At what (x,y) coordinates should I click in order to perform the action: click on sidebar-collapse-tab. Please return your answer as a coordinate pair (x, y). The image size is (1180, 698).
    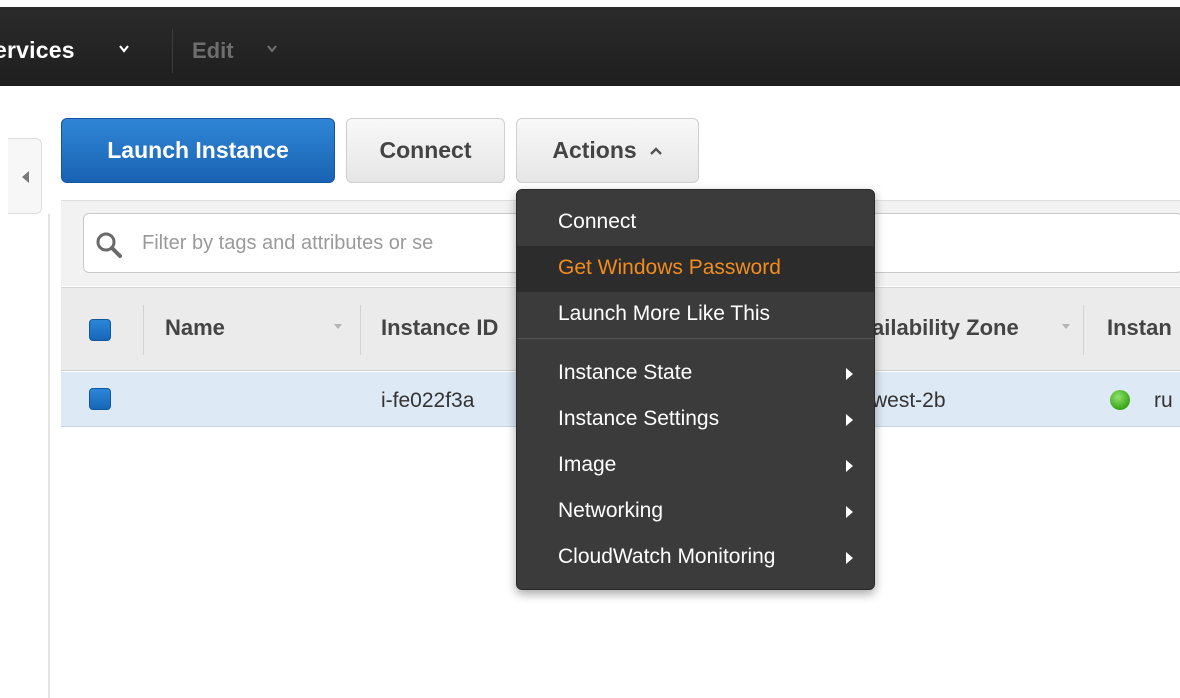
    Looking at the image, I should click on (25, 176).